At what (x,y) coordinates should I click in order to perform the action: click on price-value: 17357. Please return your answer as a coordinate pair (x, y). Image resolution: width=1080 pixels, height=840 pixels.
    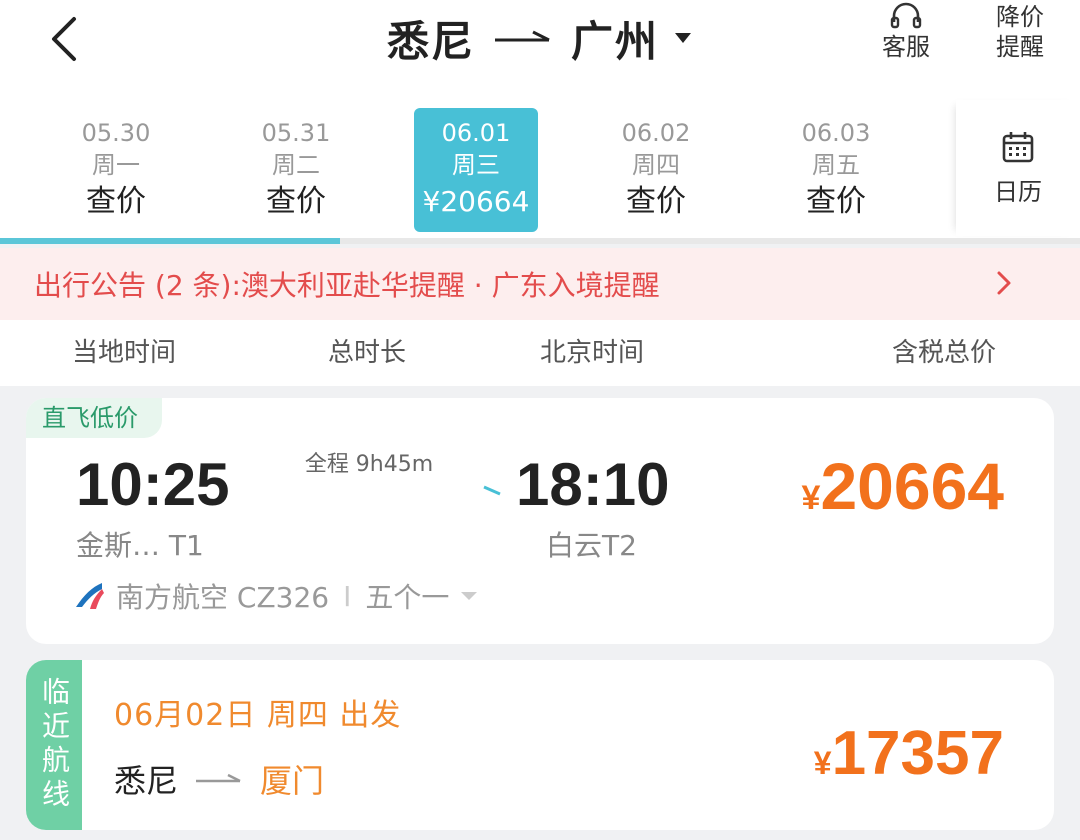
    Looking at the image, I should click on (917, 753).